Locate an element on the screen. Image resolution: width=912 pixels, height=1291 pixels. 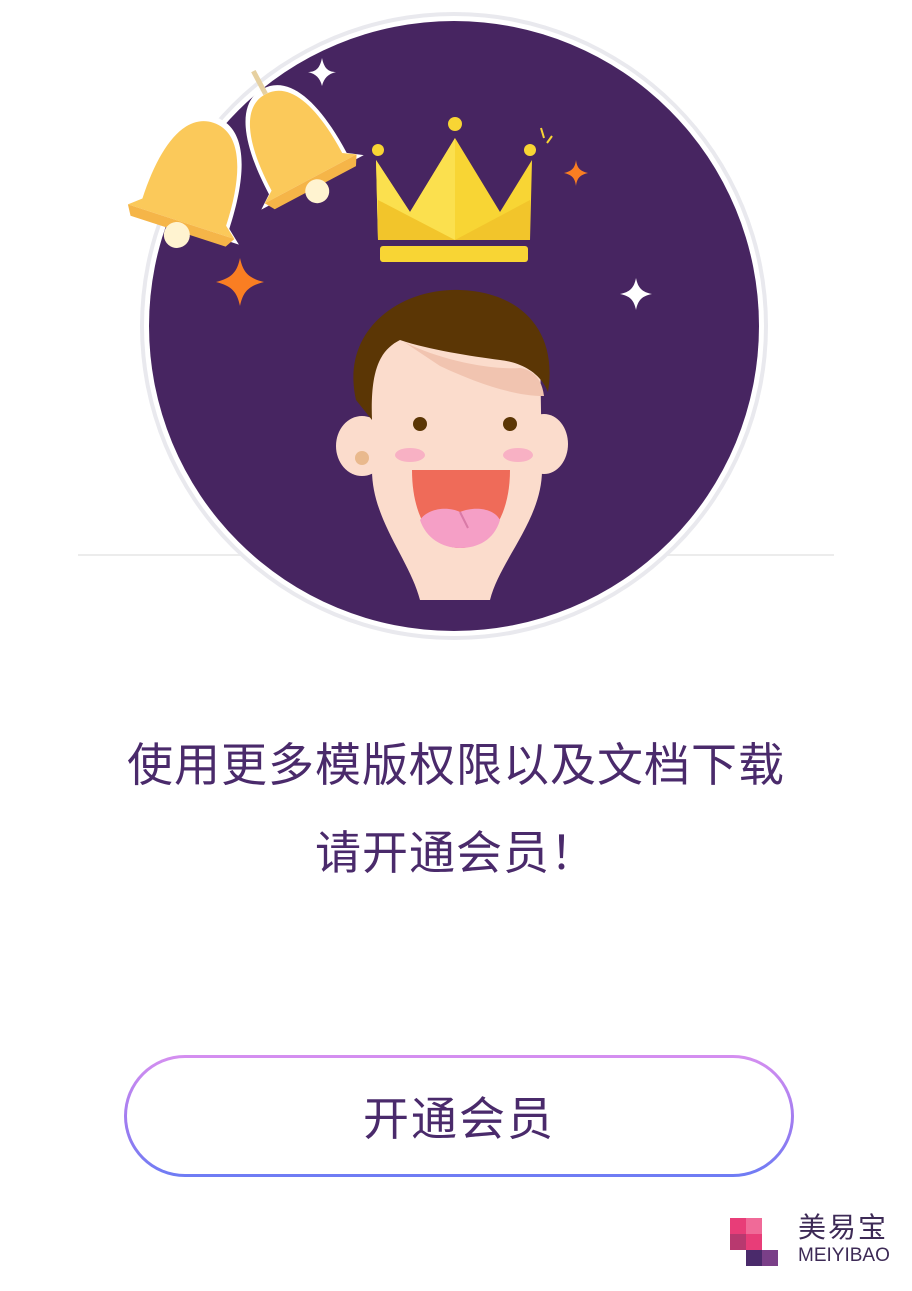
message-line-2: 请开通会员！ is located at coordinates (456, 853).